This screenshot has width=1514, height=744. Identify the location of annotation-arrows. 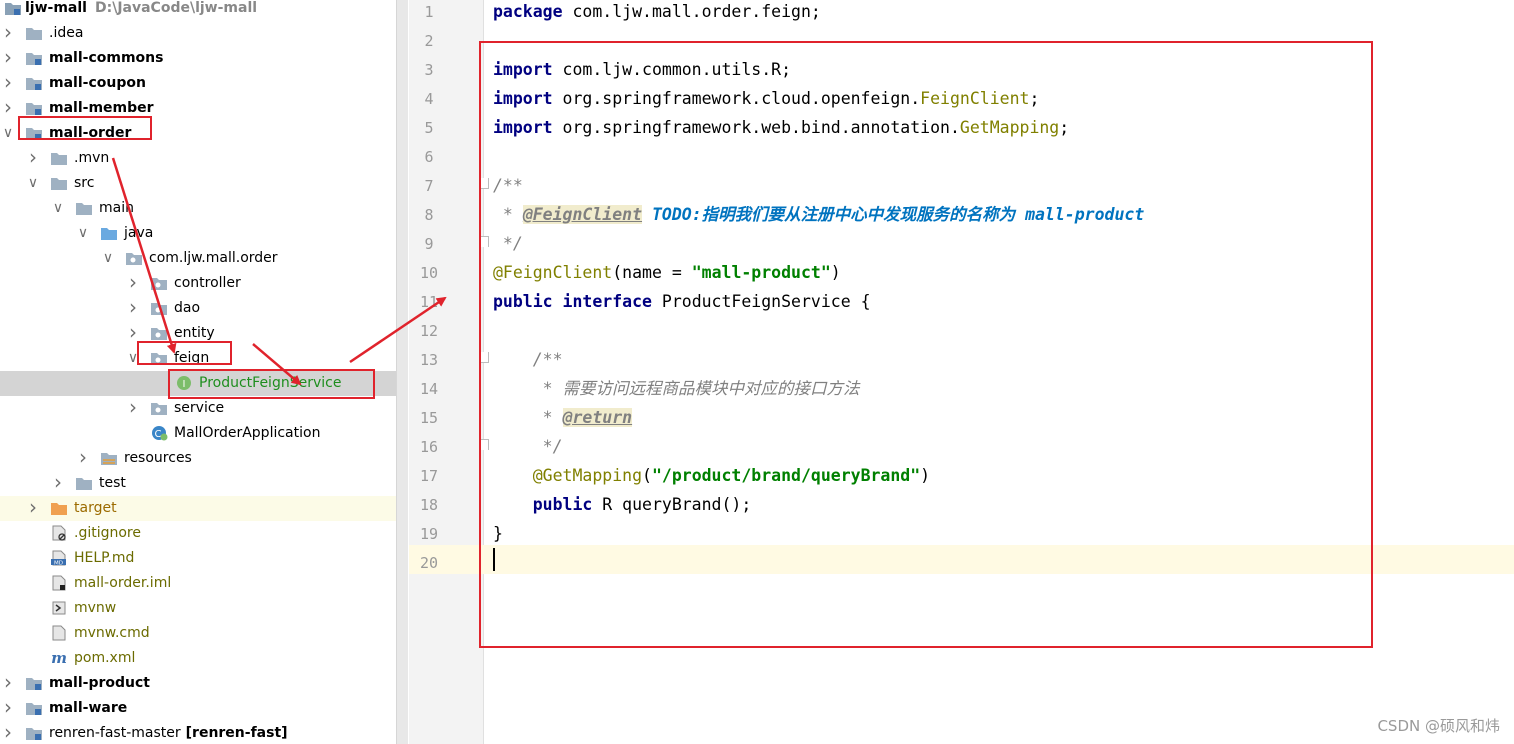
(279, 271).